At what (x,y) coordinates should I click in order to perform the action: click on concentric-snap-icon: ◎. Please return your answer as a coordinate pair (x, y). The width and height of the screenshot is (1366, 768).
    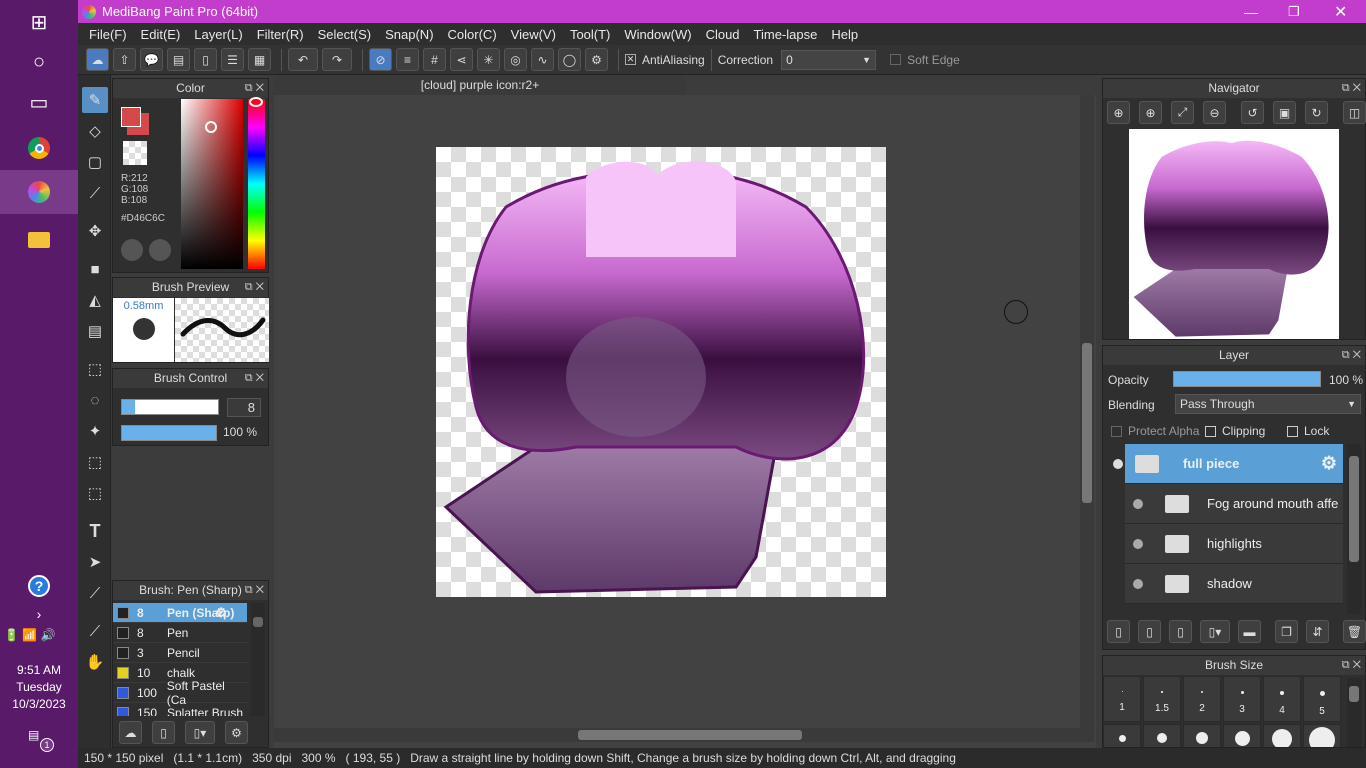
    Looking at the image, I should click on (515, 59).